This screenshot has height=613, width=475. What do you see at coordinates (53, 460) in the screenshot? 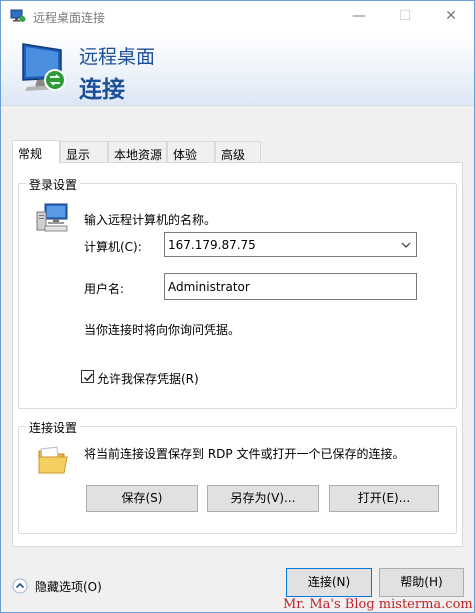
I see `folder-icon` at bounding box center [53, 460].